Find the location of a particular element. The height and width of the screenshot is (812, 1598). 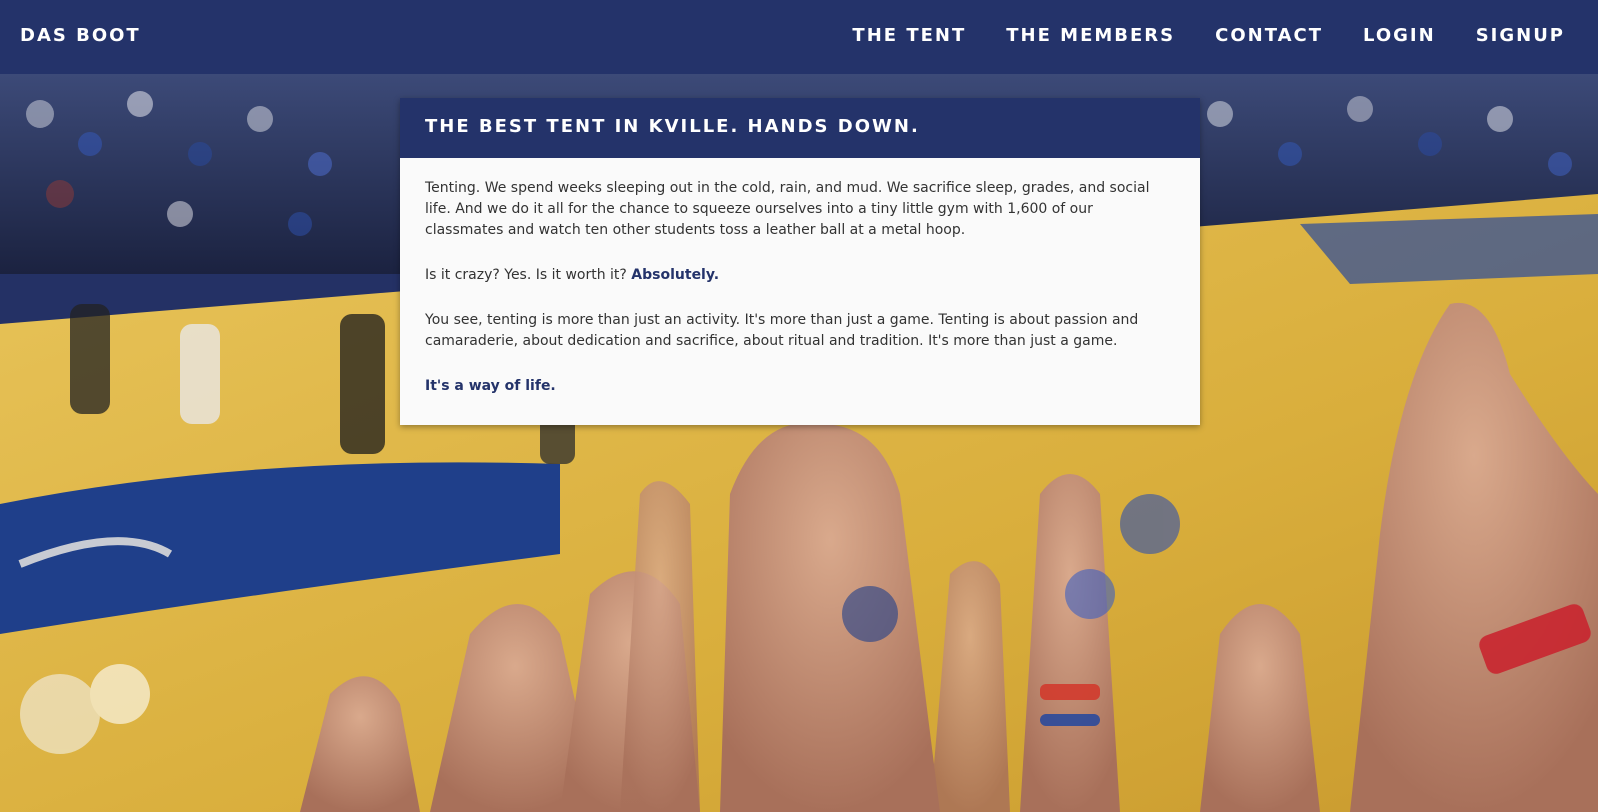

nav-link-signup: SIGNUP is located at coordinates (1520, 35).